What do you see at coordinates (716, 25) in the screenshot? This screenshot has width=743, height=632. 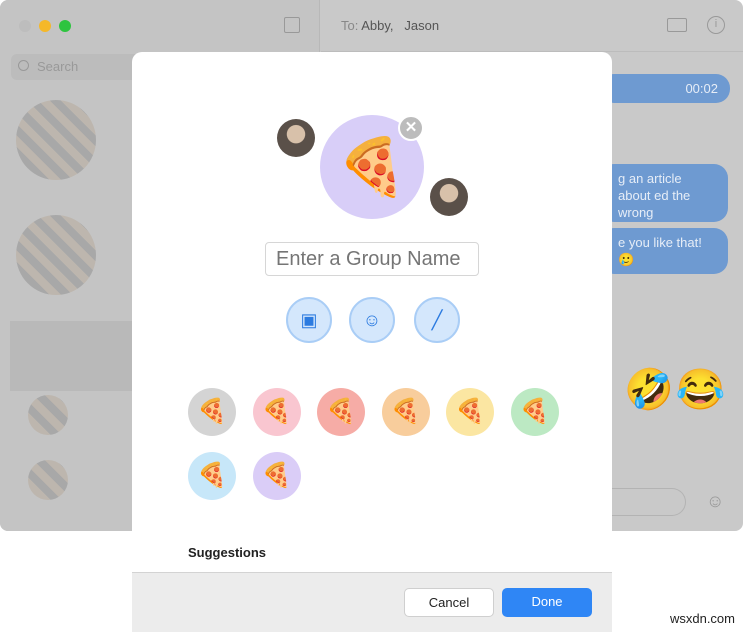 I see `info-icon: i` at bounding box center [716, 25].